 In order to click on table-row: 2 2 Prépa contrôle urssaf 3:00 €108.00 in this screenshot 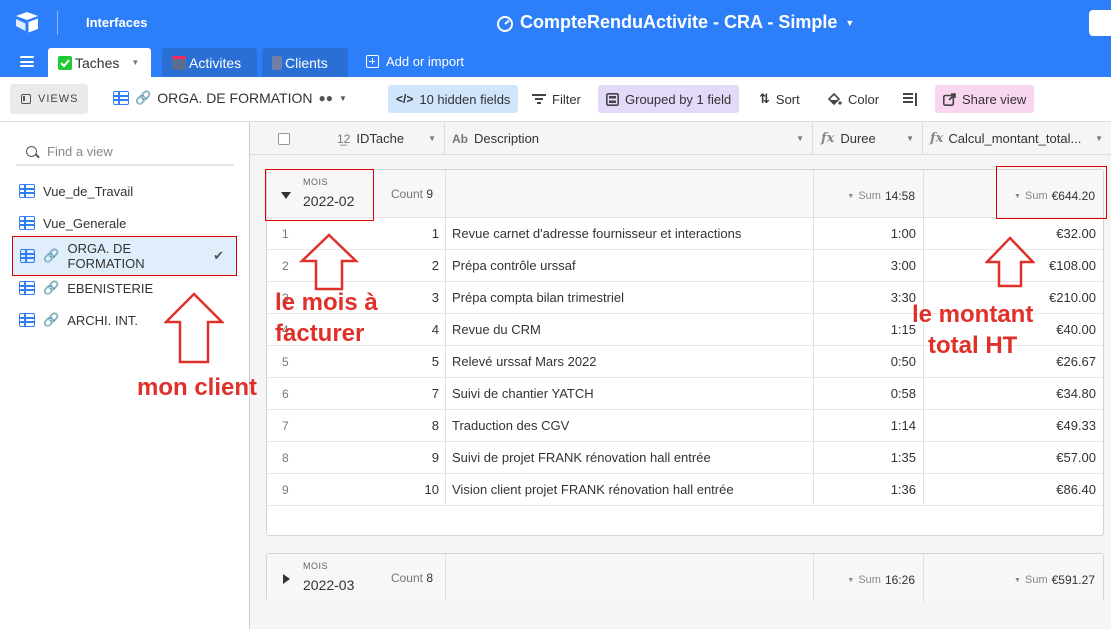, I will do `click(685, 266)`.